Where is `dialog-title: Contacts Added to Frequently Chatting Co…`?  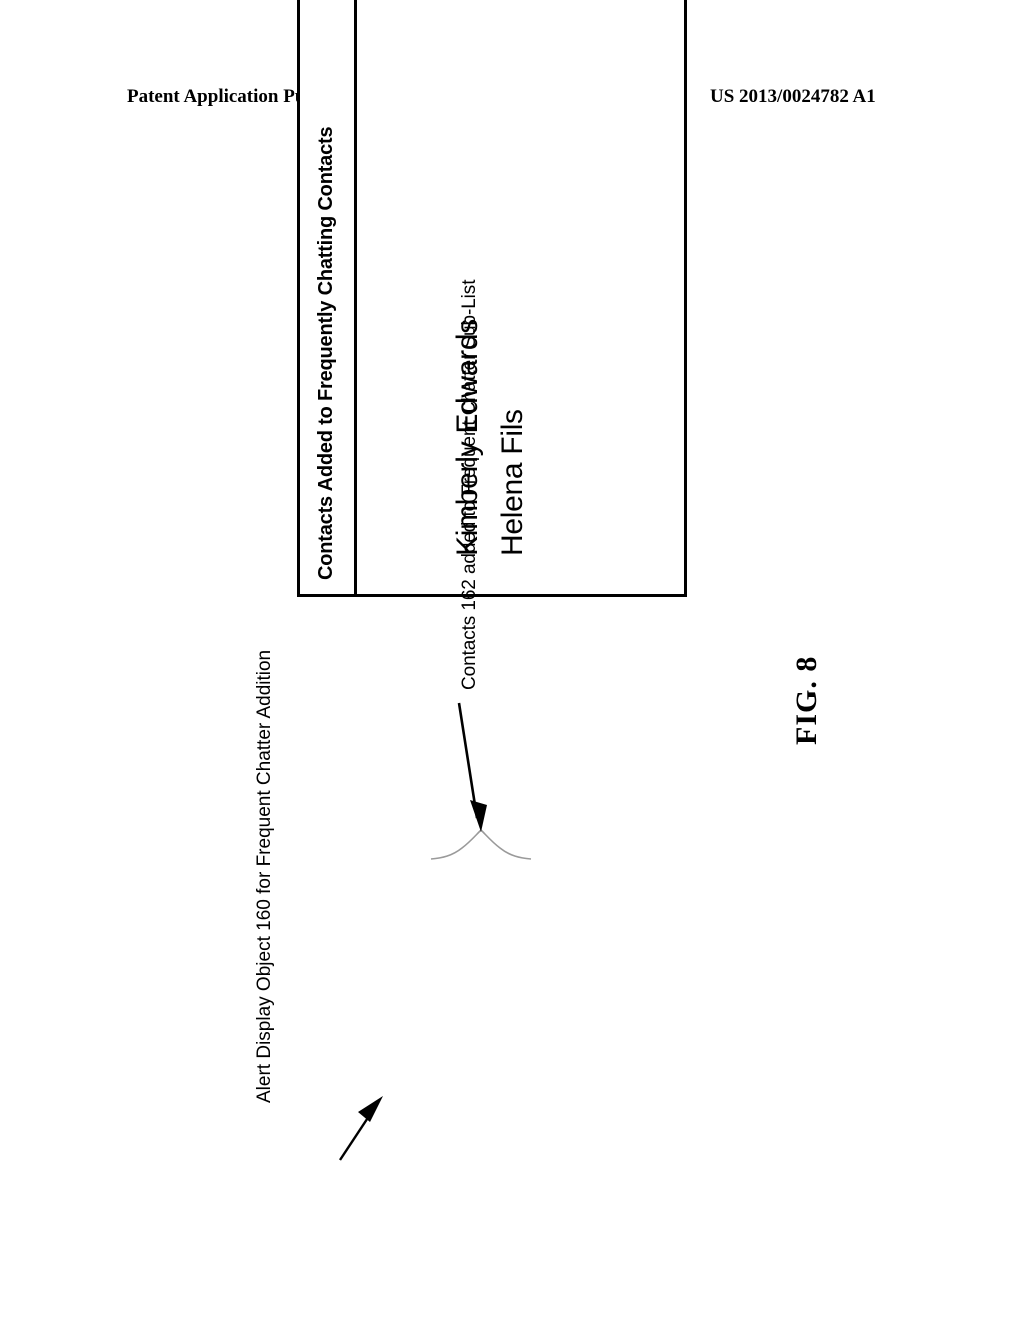
dialog-title: Contacts Added to Frequently Chatting Co… is located at coordinates (326, 353).